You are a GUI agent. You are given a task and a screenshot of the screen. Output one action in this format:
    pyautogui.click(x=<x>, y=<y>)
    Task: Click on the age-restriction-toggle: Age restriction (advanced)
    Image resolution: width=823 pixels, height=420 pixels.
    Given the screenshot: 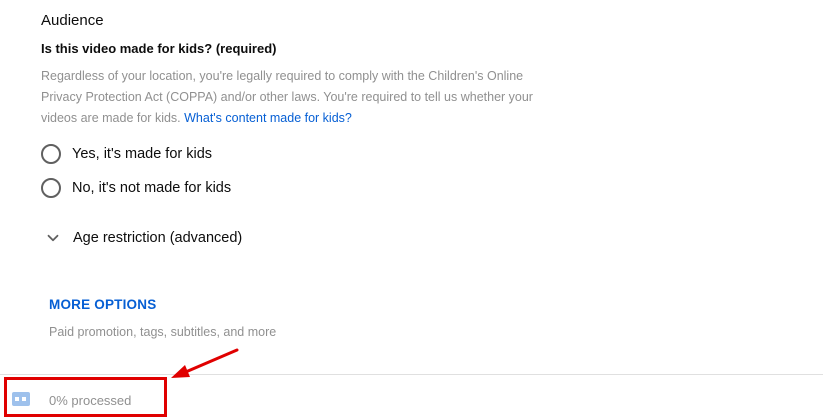 What is the action you would take?
    pyautogui.click(x=143, y=238)
    